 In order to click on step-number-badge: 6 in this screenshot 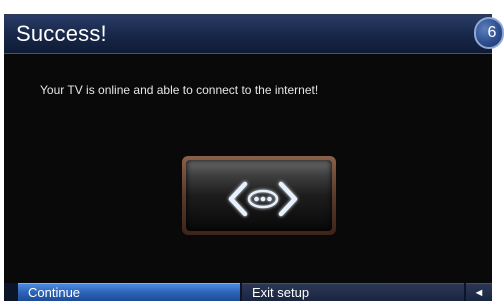, I will do `click(489, 33)`.